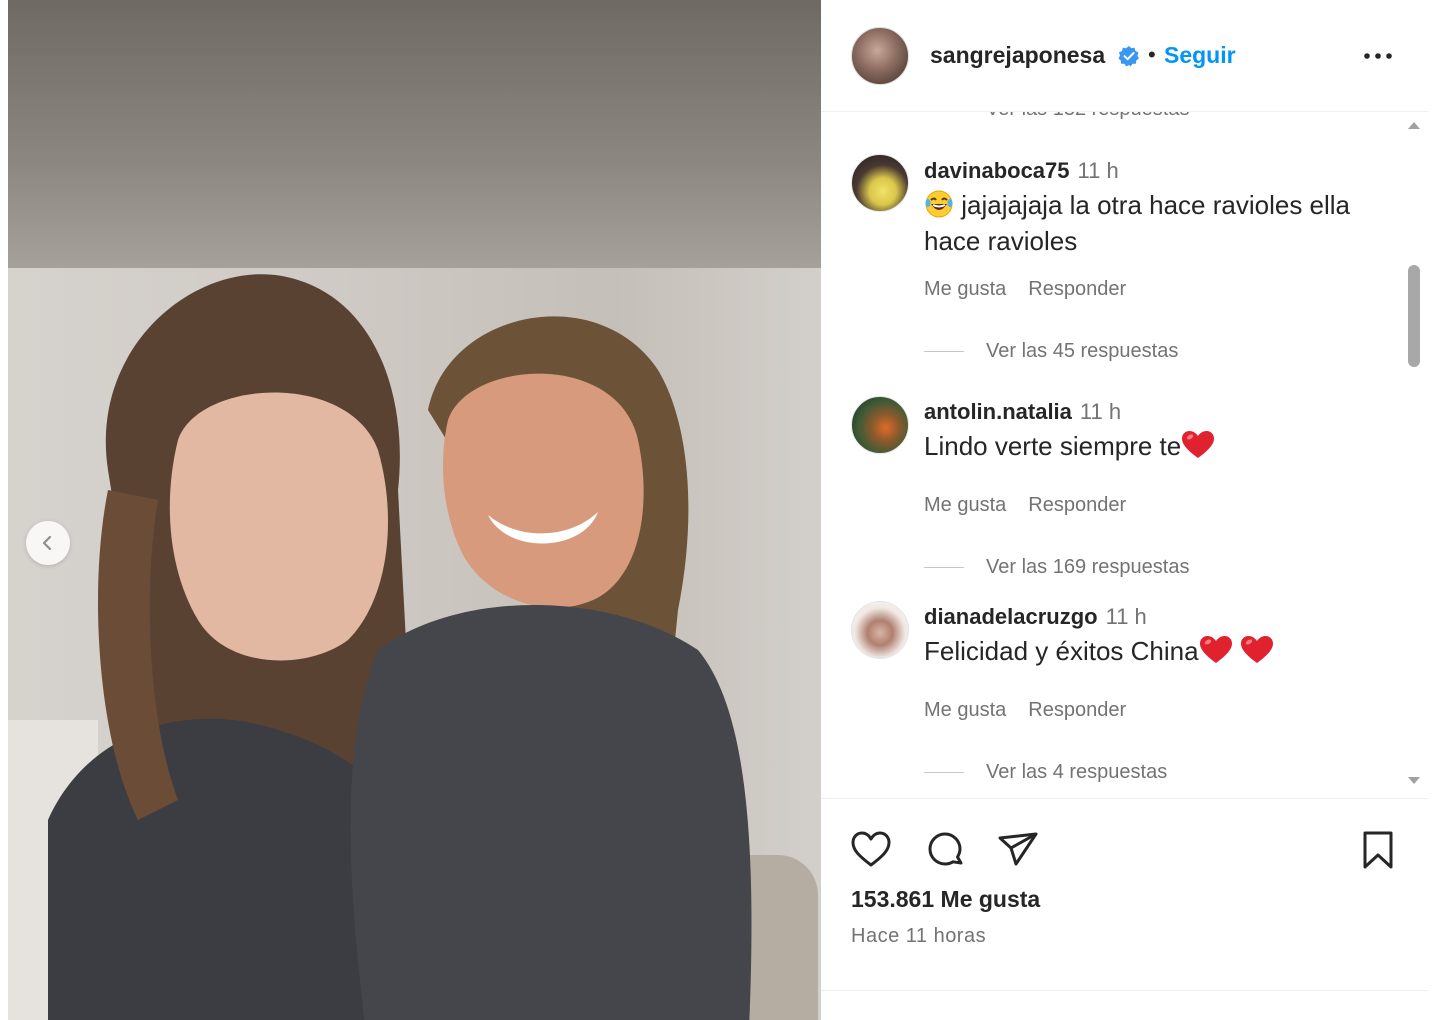 The image size is (1440, 1020). I want to click on commenter-username: davinaboca75 11 h, so click(1021, 171).